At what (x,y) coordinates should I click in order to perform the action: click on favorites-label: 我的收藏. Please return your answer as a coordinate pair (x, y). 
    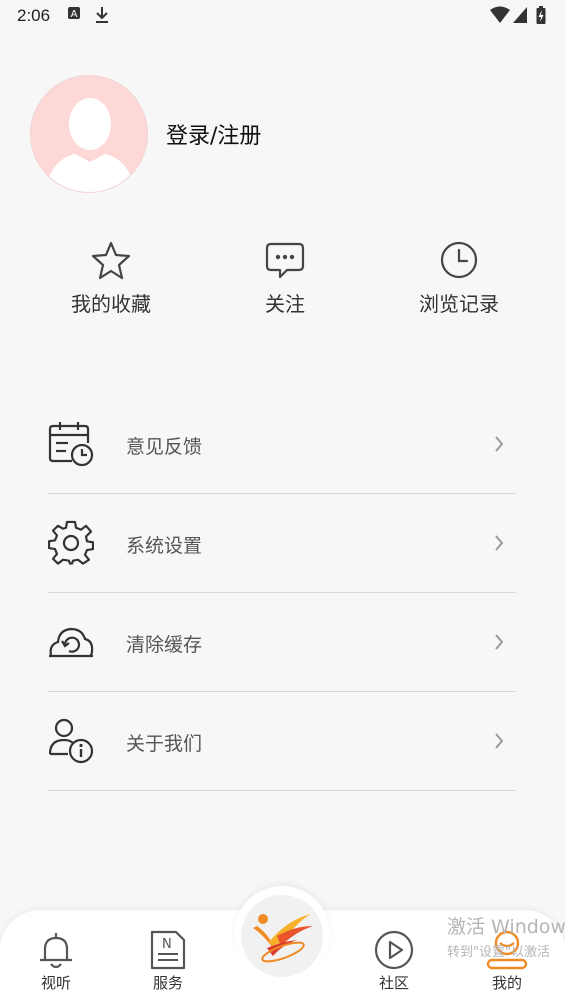
    Looking at the image, I should click on (111, 304).